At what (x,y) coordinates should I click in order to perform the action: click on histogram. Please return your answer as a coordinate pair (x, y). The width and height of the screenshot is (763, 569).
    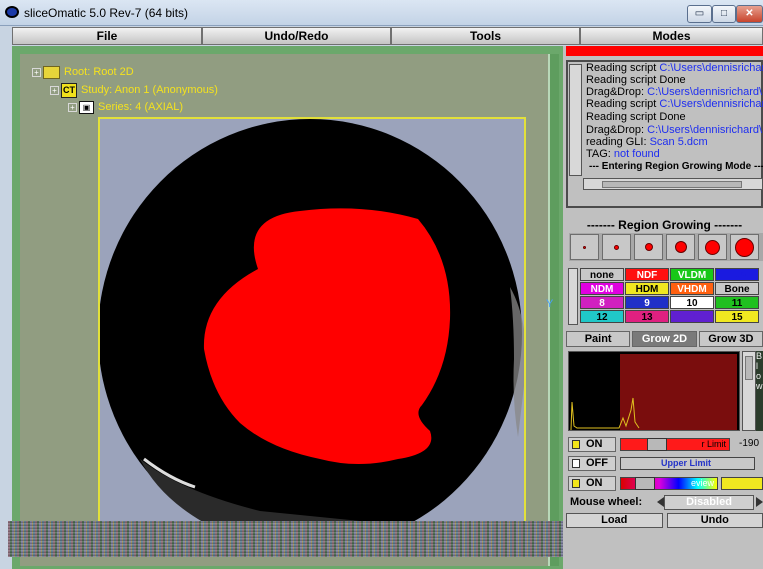
    Looking at the image, I should click on (654, 391).